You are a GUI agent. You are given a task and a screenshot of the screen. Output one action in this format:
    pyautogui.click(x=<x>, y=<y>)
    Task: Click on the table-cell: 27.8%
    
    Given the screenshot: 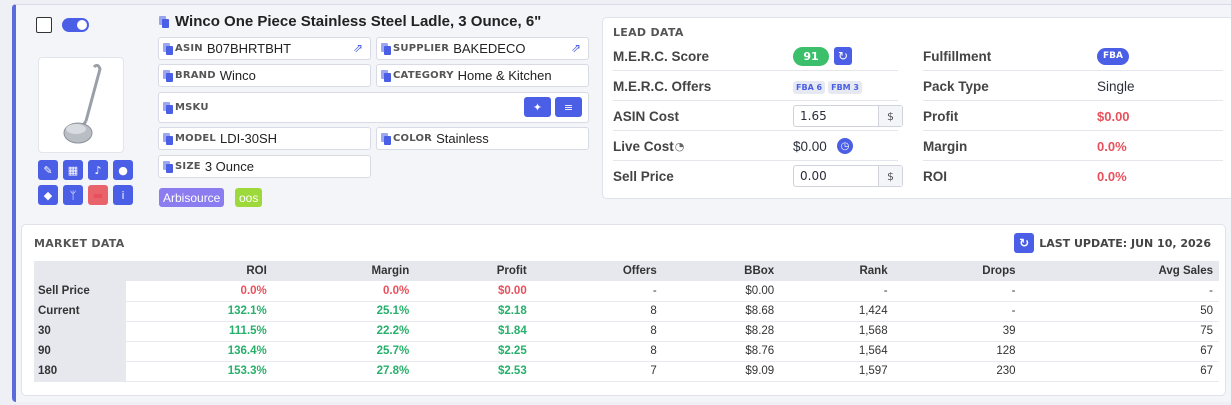 What is the action you would take?
    pyautogui.click(x=344, y=371)
    